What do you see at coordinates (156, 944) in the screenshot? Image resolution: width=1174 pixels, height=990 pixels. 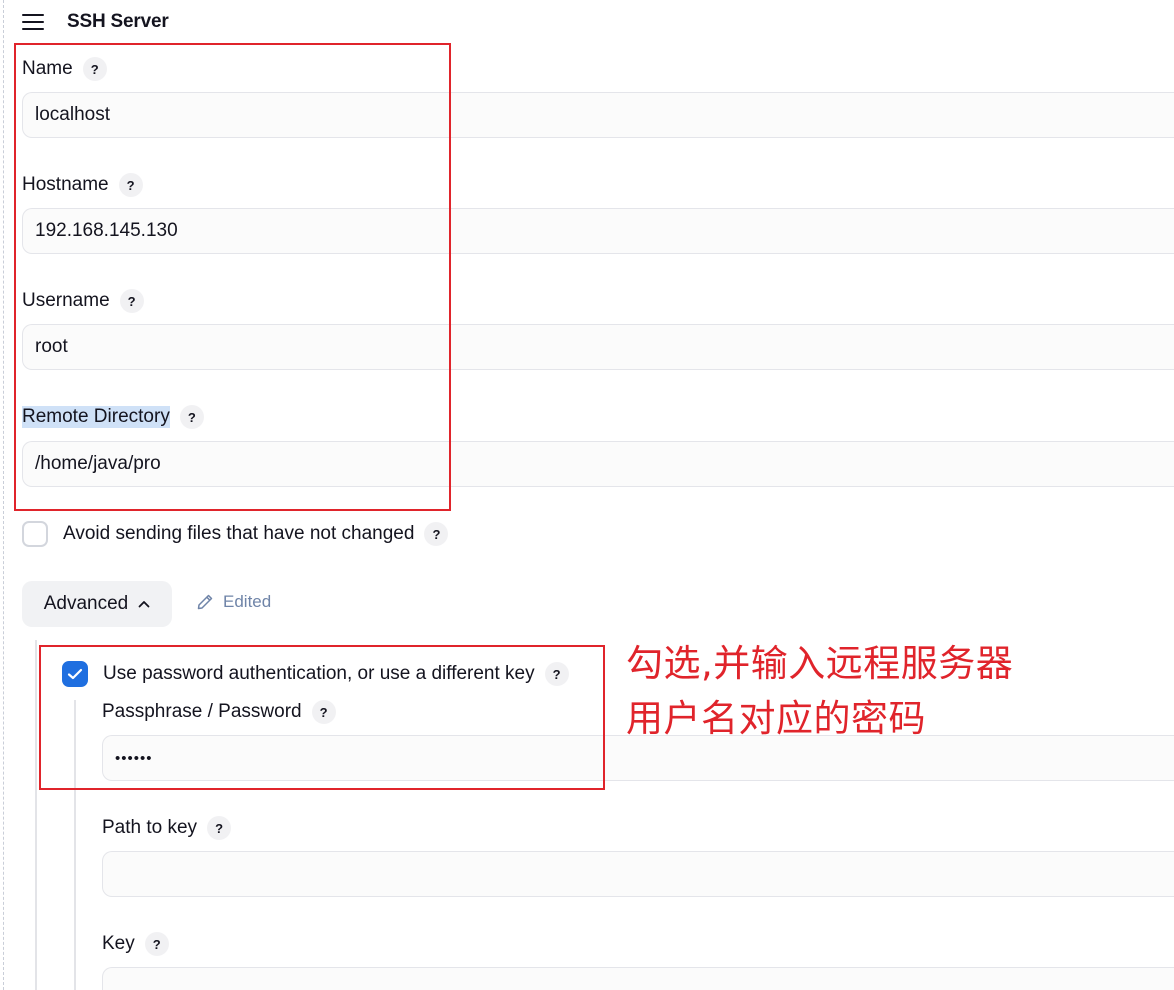 I see `key-help-icon: ?` at bounding box center [156, 944].